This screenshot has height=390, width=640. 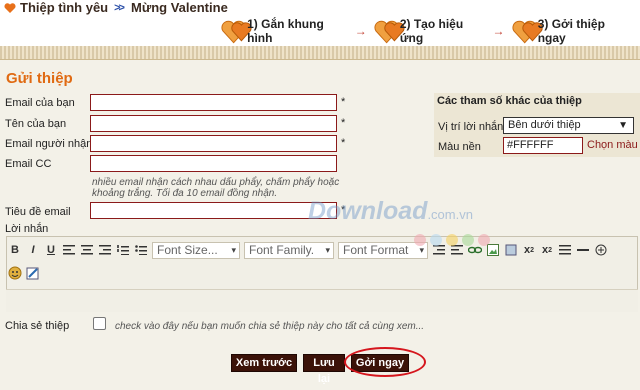 What do you see at coordinates (28, 164) in the screenshot?
I see `cc-label: Email CC` at bounding box center [28, 164].